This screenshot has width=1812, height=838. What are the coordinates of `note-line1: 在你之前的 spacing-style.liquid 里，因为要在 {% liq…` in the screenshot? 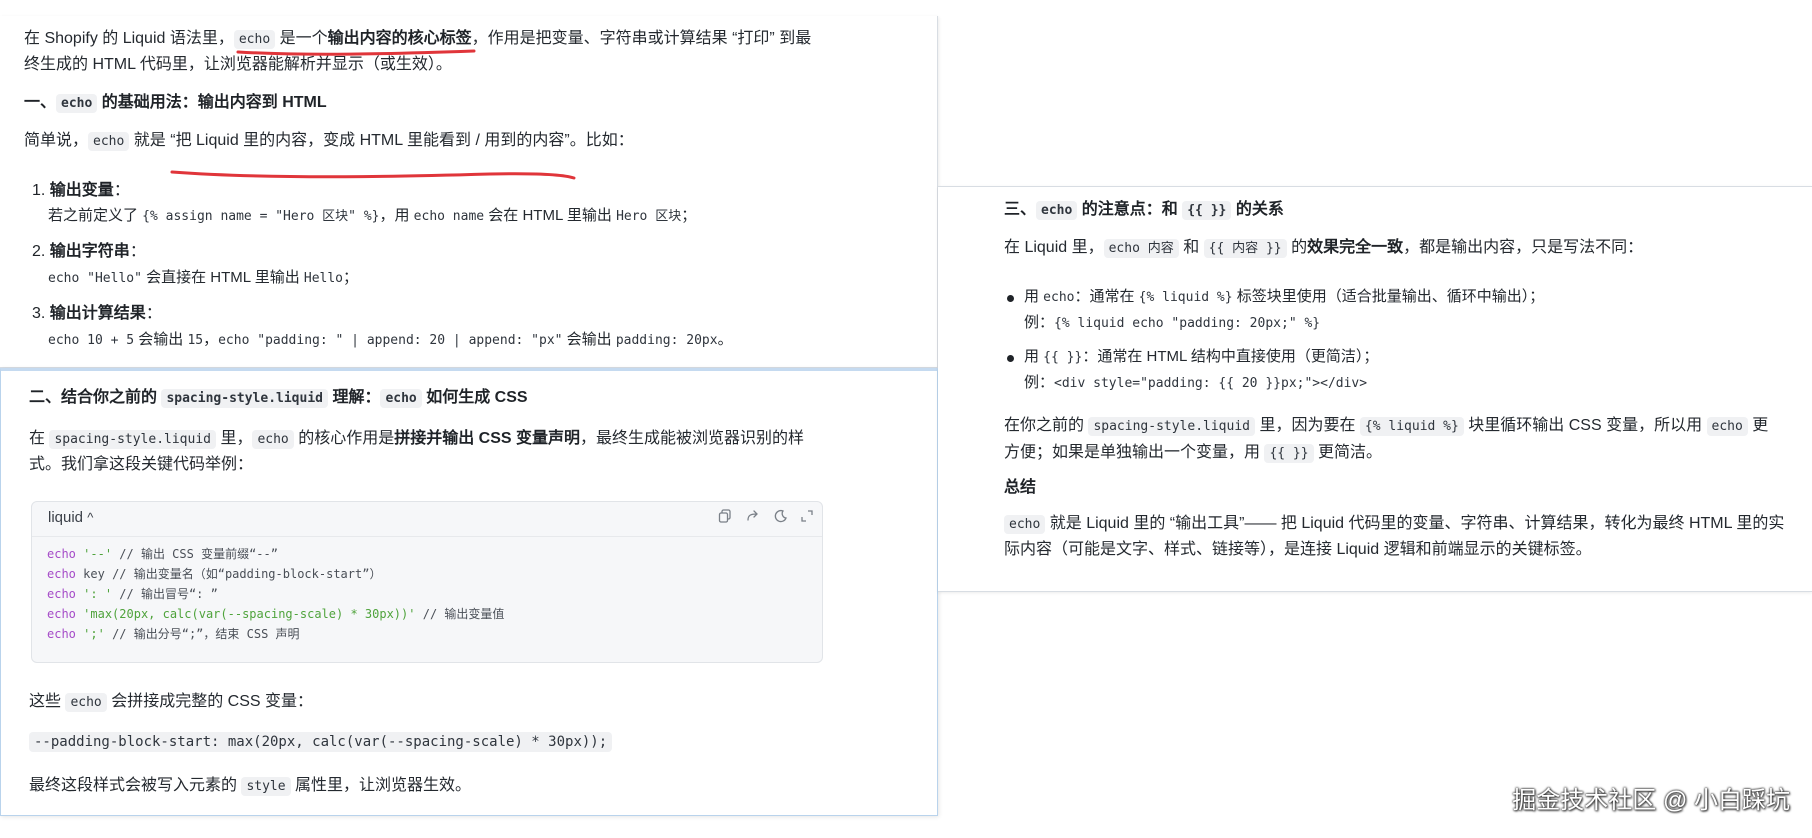 It's located at (1386, 426).